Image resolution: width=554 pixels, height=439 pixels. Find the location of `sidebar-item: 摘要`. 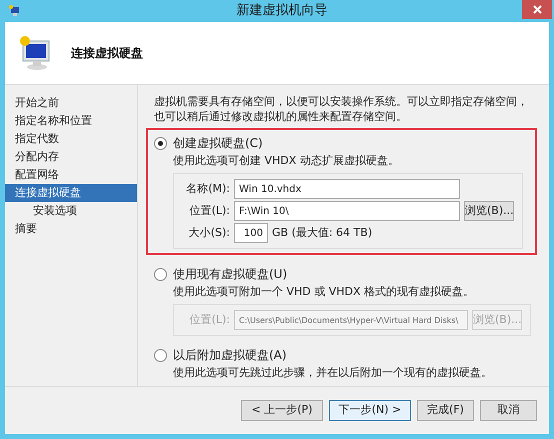

sidebar-item: 摘要 is located at coordinates (71, 229).